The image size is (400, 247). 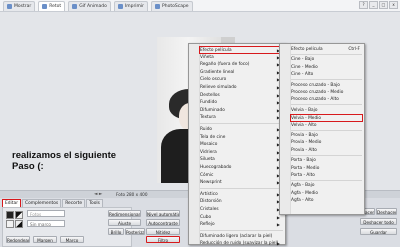 I want to click on filtro-button: Filtro, so click(x=163, y=239).